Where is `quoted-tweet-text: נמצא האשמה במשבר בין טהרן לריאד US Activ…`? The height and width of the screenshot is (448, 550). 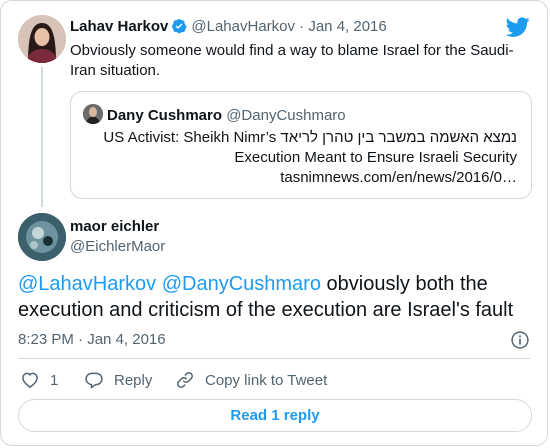
quoted-tweet-text: נמצא האשמה במשבר בין טהרן לריאד US Activ… is located at coordinates (307, 158).